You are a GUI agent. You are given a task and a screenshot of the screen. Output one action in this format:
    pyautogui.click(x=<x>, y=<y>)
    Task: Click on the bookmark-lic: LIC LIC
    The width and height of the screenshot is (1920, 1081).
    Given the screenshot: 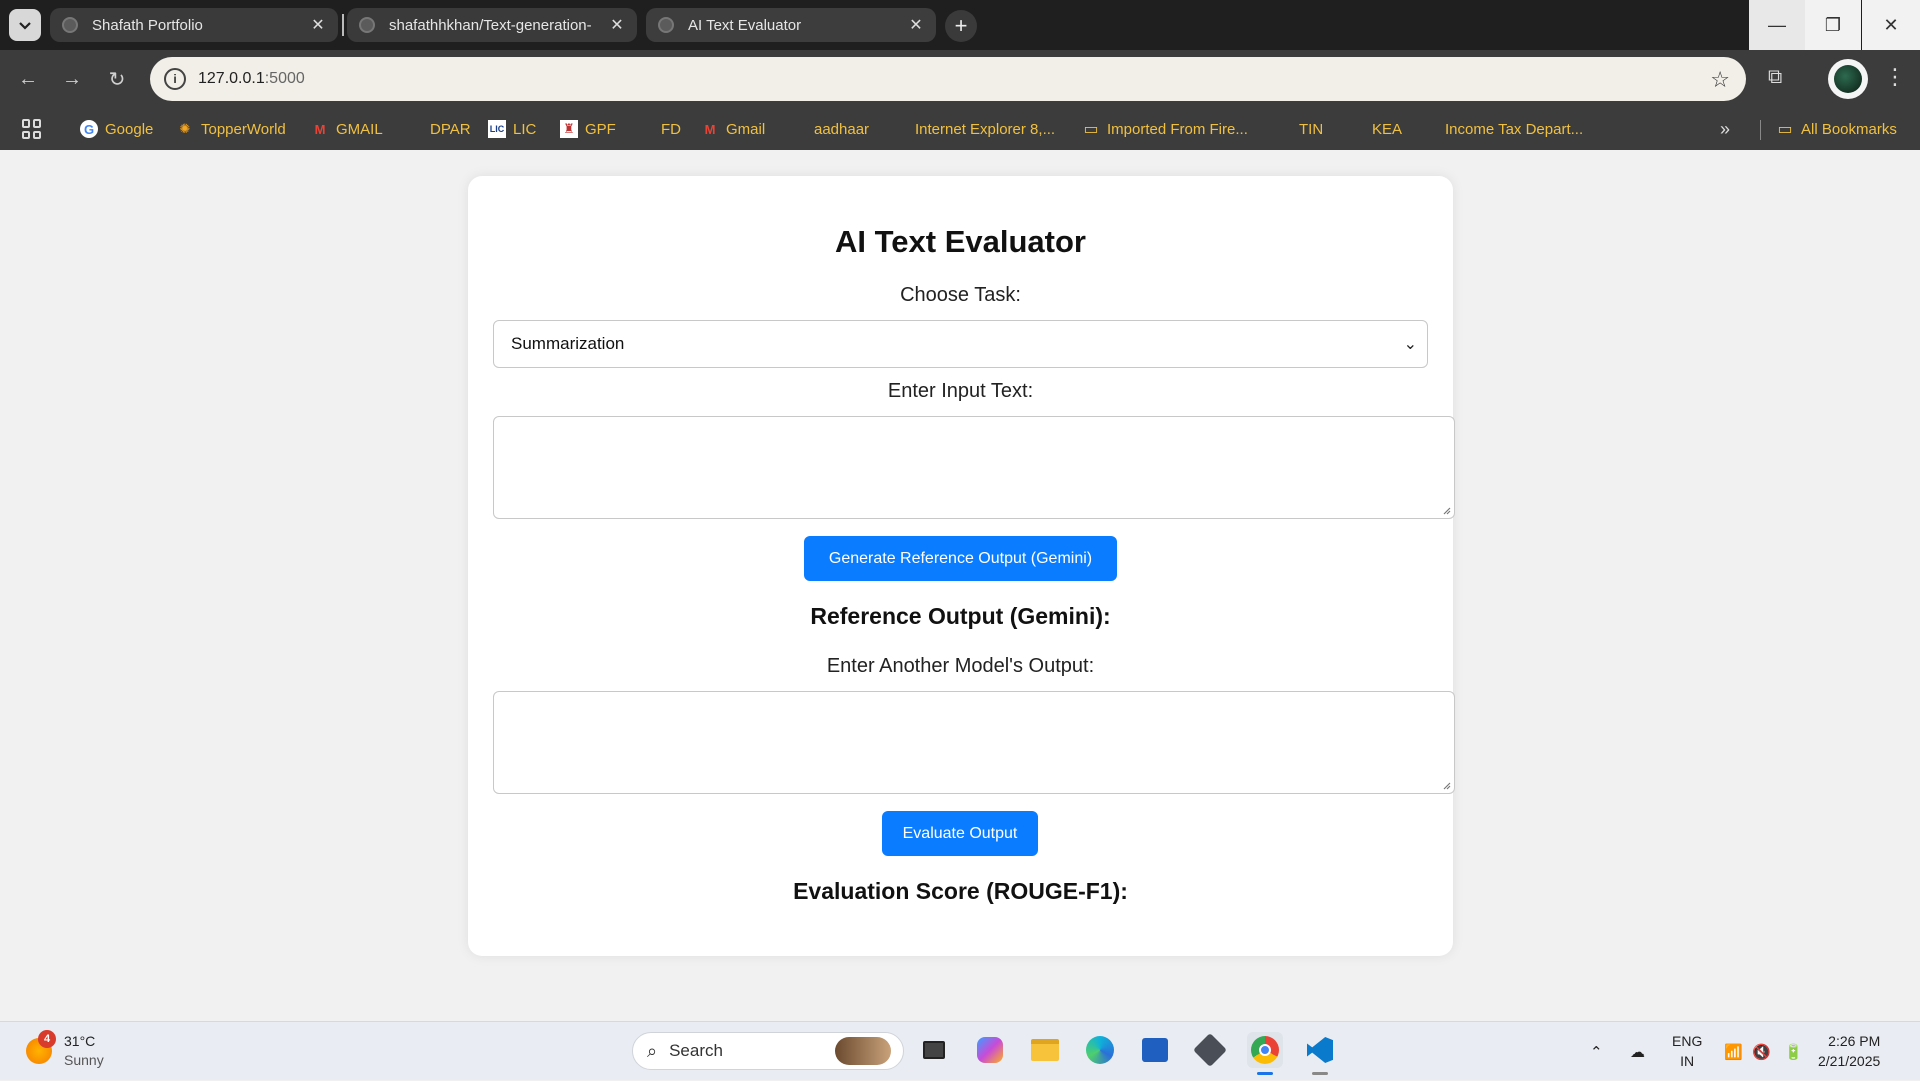 What is the action you would take?
    pyautogui.click(x=512, y=129)
    